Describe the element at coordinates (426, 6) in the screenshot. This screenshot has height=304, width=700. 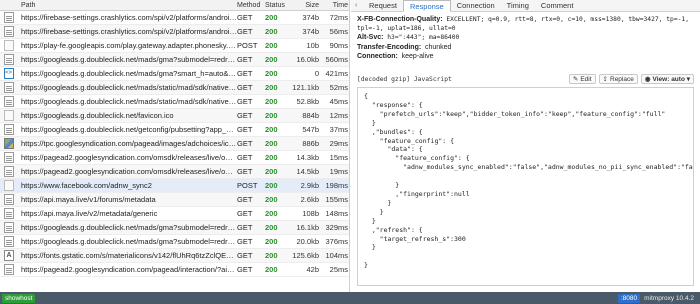
I see `tab-response: Response` at that location.